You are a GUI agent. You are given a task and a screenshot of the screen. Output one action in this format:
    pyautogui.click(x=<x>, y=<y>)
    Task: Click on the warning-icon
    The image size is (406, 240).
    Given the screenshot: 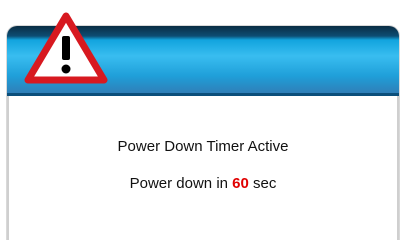 What is the action you would take?
    pyautogui.click(x=66, y=48)
    